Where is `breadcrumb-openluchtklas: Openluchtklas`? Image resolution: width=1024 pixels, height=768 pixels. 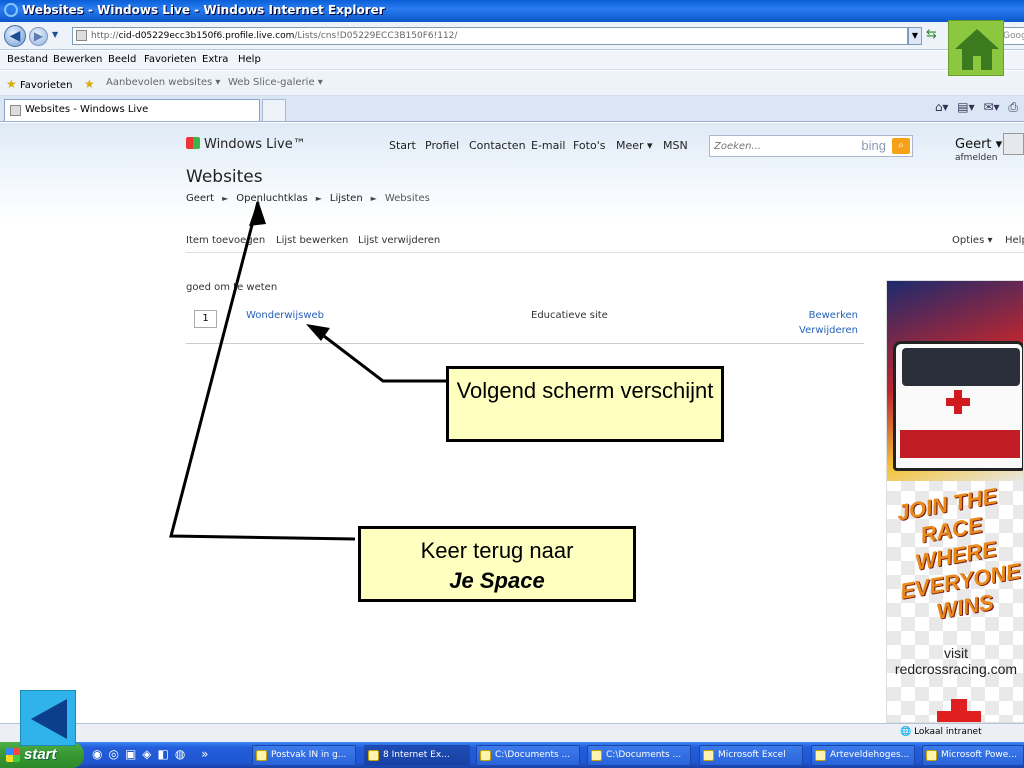 breadcrumb-openluchtklas: Openluchtklas is located at coordinates (272, 198).